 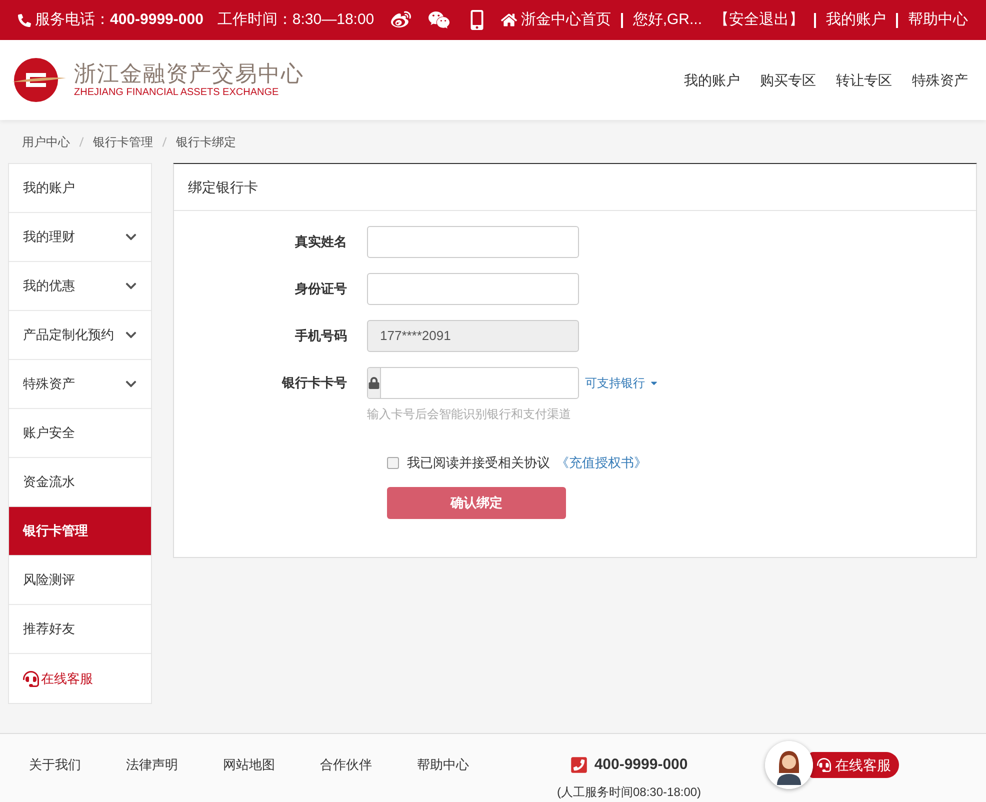 What do you see at coordinates (80, 580) in the screenshot?
I see `sidebar-item: 风险测评` at bounding box center [80, 580].